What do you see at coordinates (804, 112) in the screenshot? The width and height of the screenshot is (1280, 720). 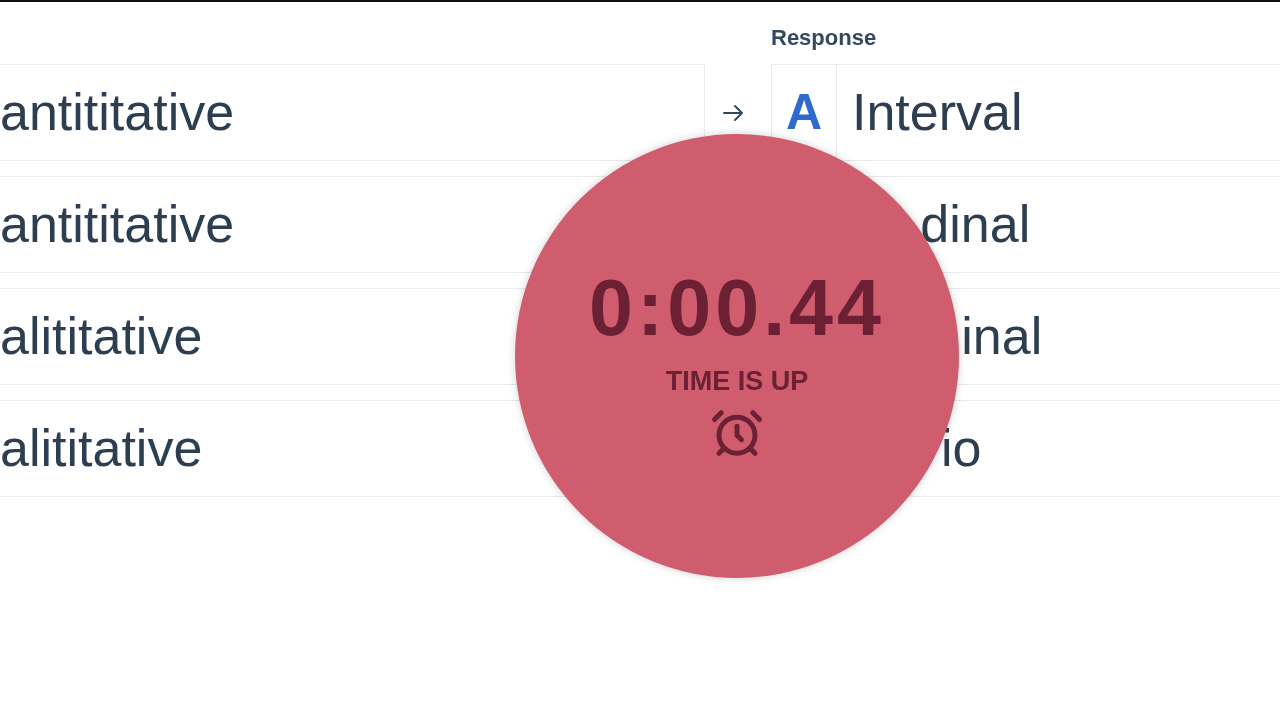 I see `option-letter: A` at bounding box center [804, 112].